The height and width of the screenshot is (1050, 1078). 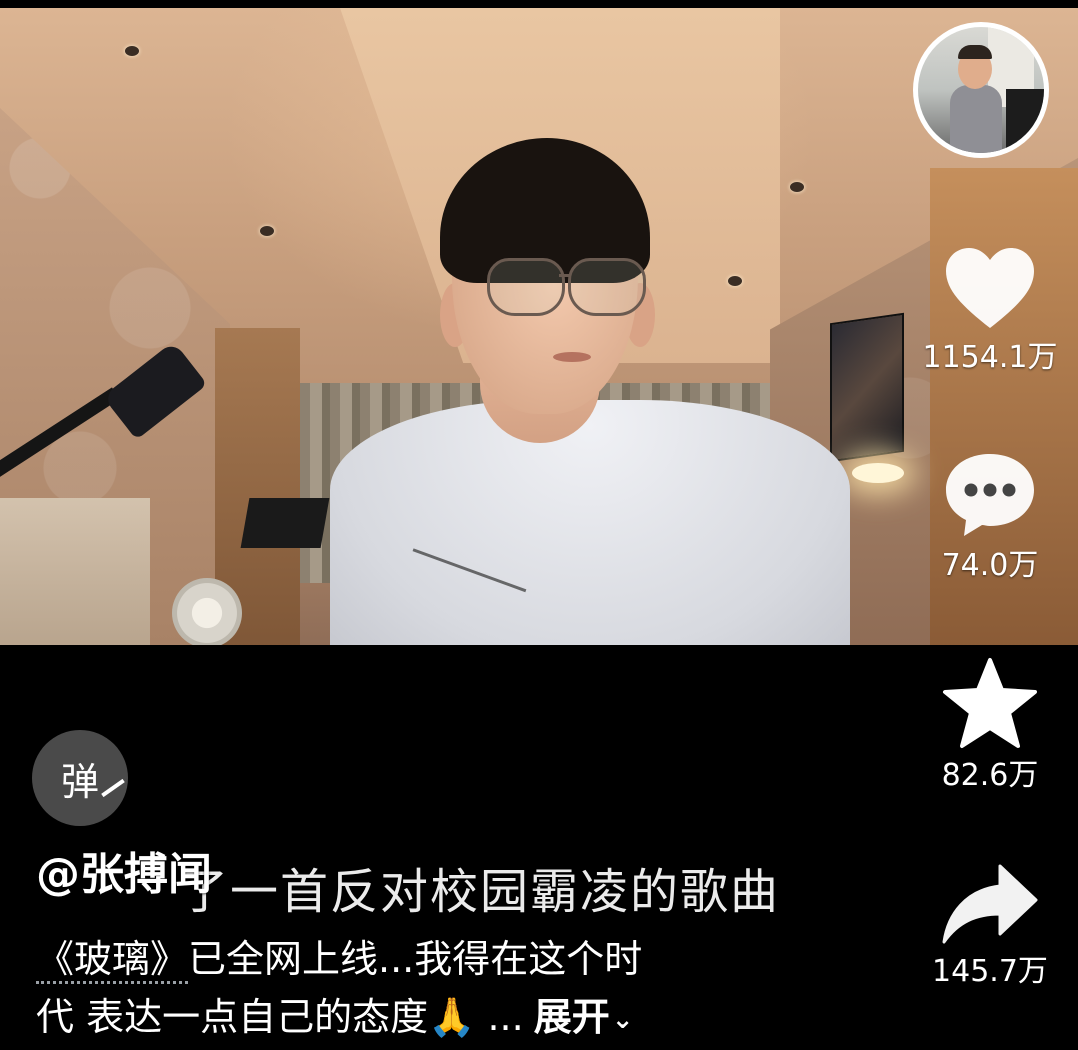 What do you see at coordinates (990, 565) in the screenshot?
I see `comment-count: 74.0万` at bounding box center [990, 565].